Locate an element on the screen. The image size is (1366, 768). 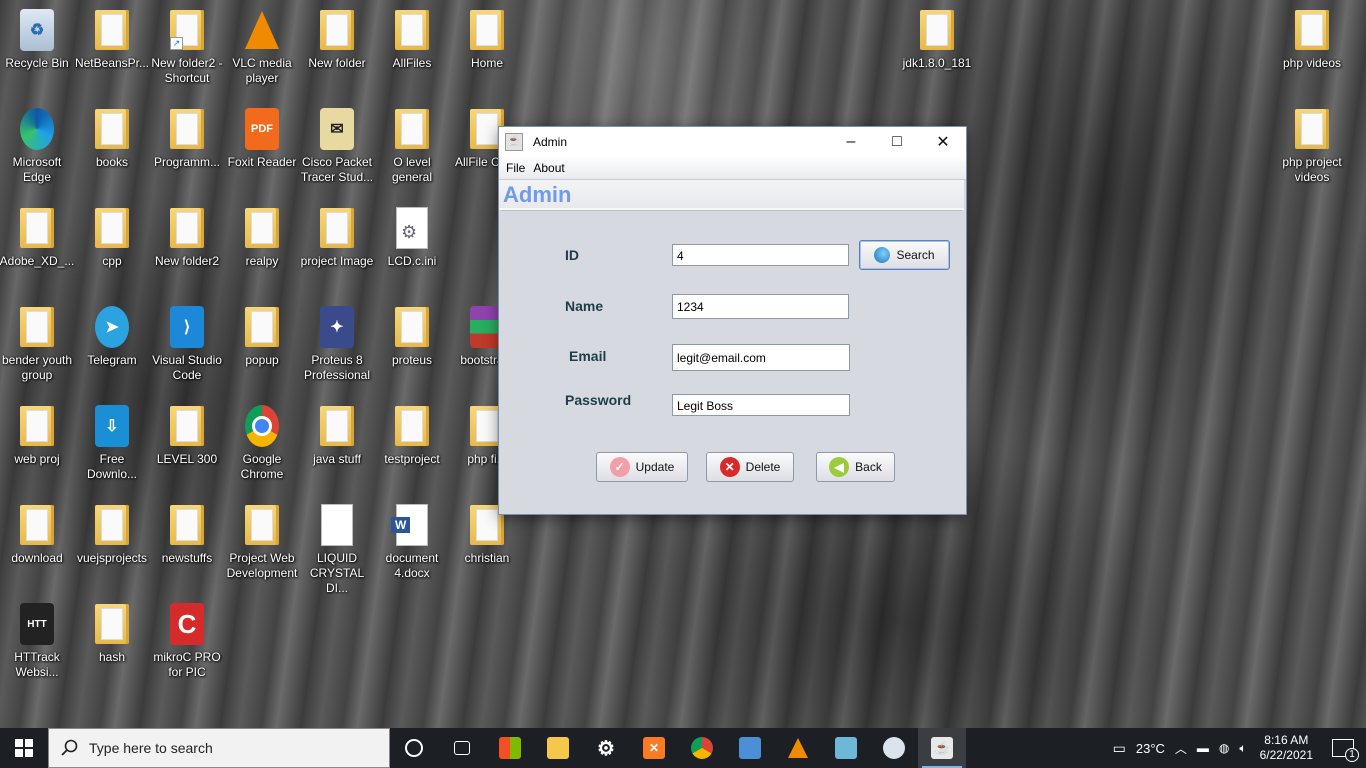
desktop-icon: Home is located at coordinates (487, 39).